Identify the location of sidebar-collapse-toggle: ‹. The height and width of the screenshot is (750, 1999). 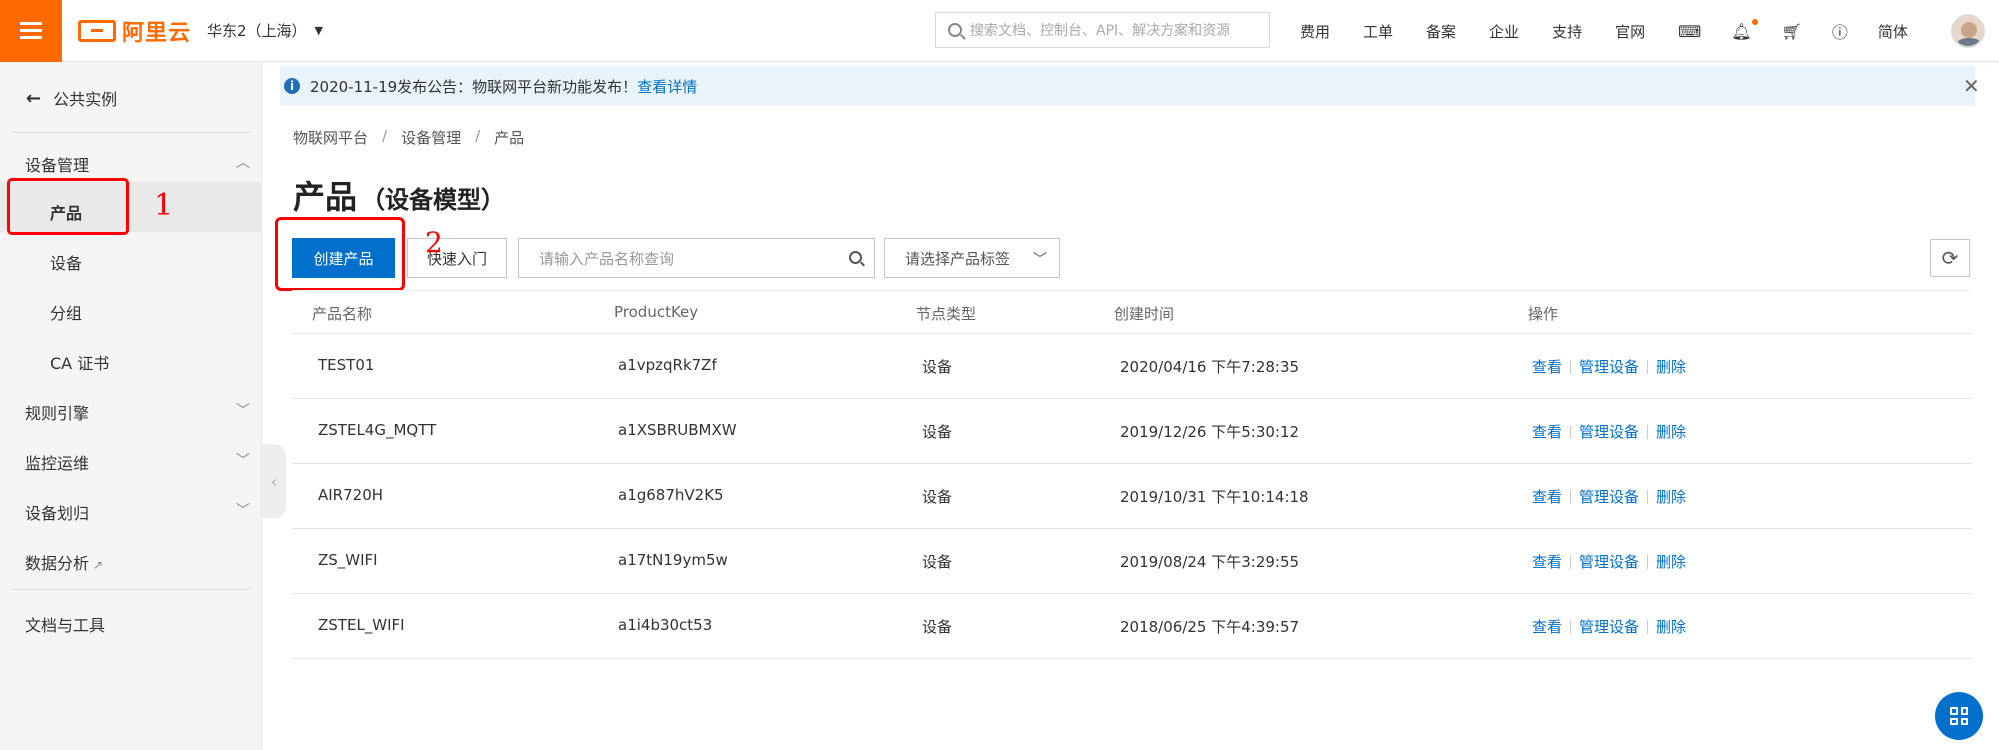
(274, 481).